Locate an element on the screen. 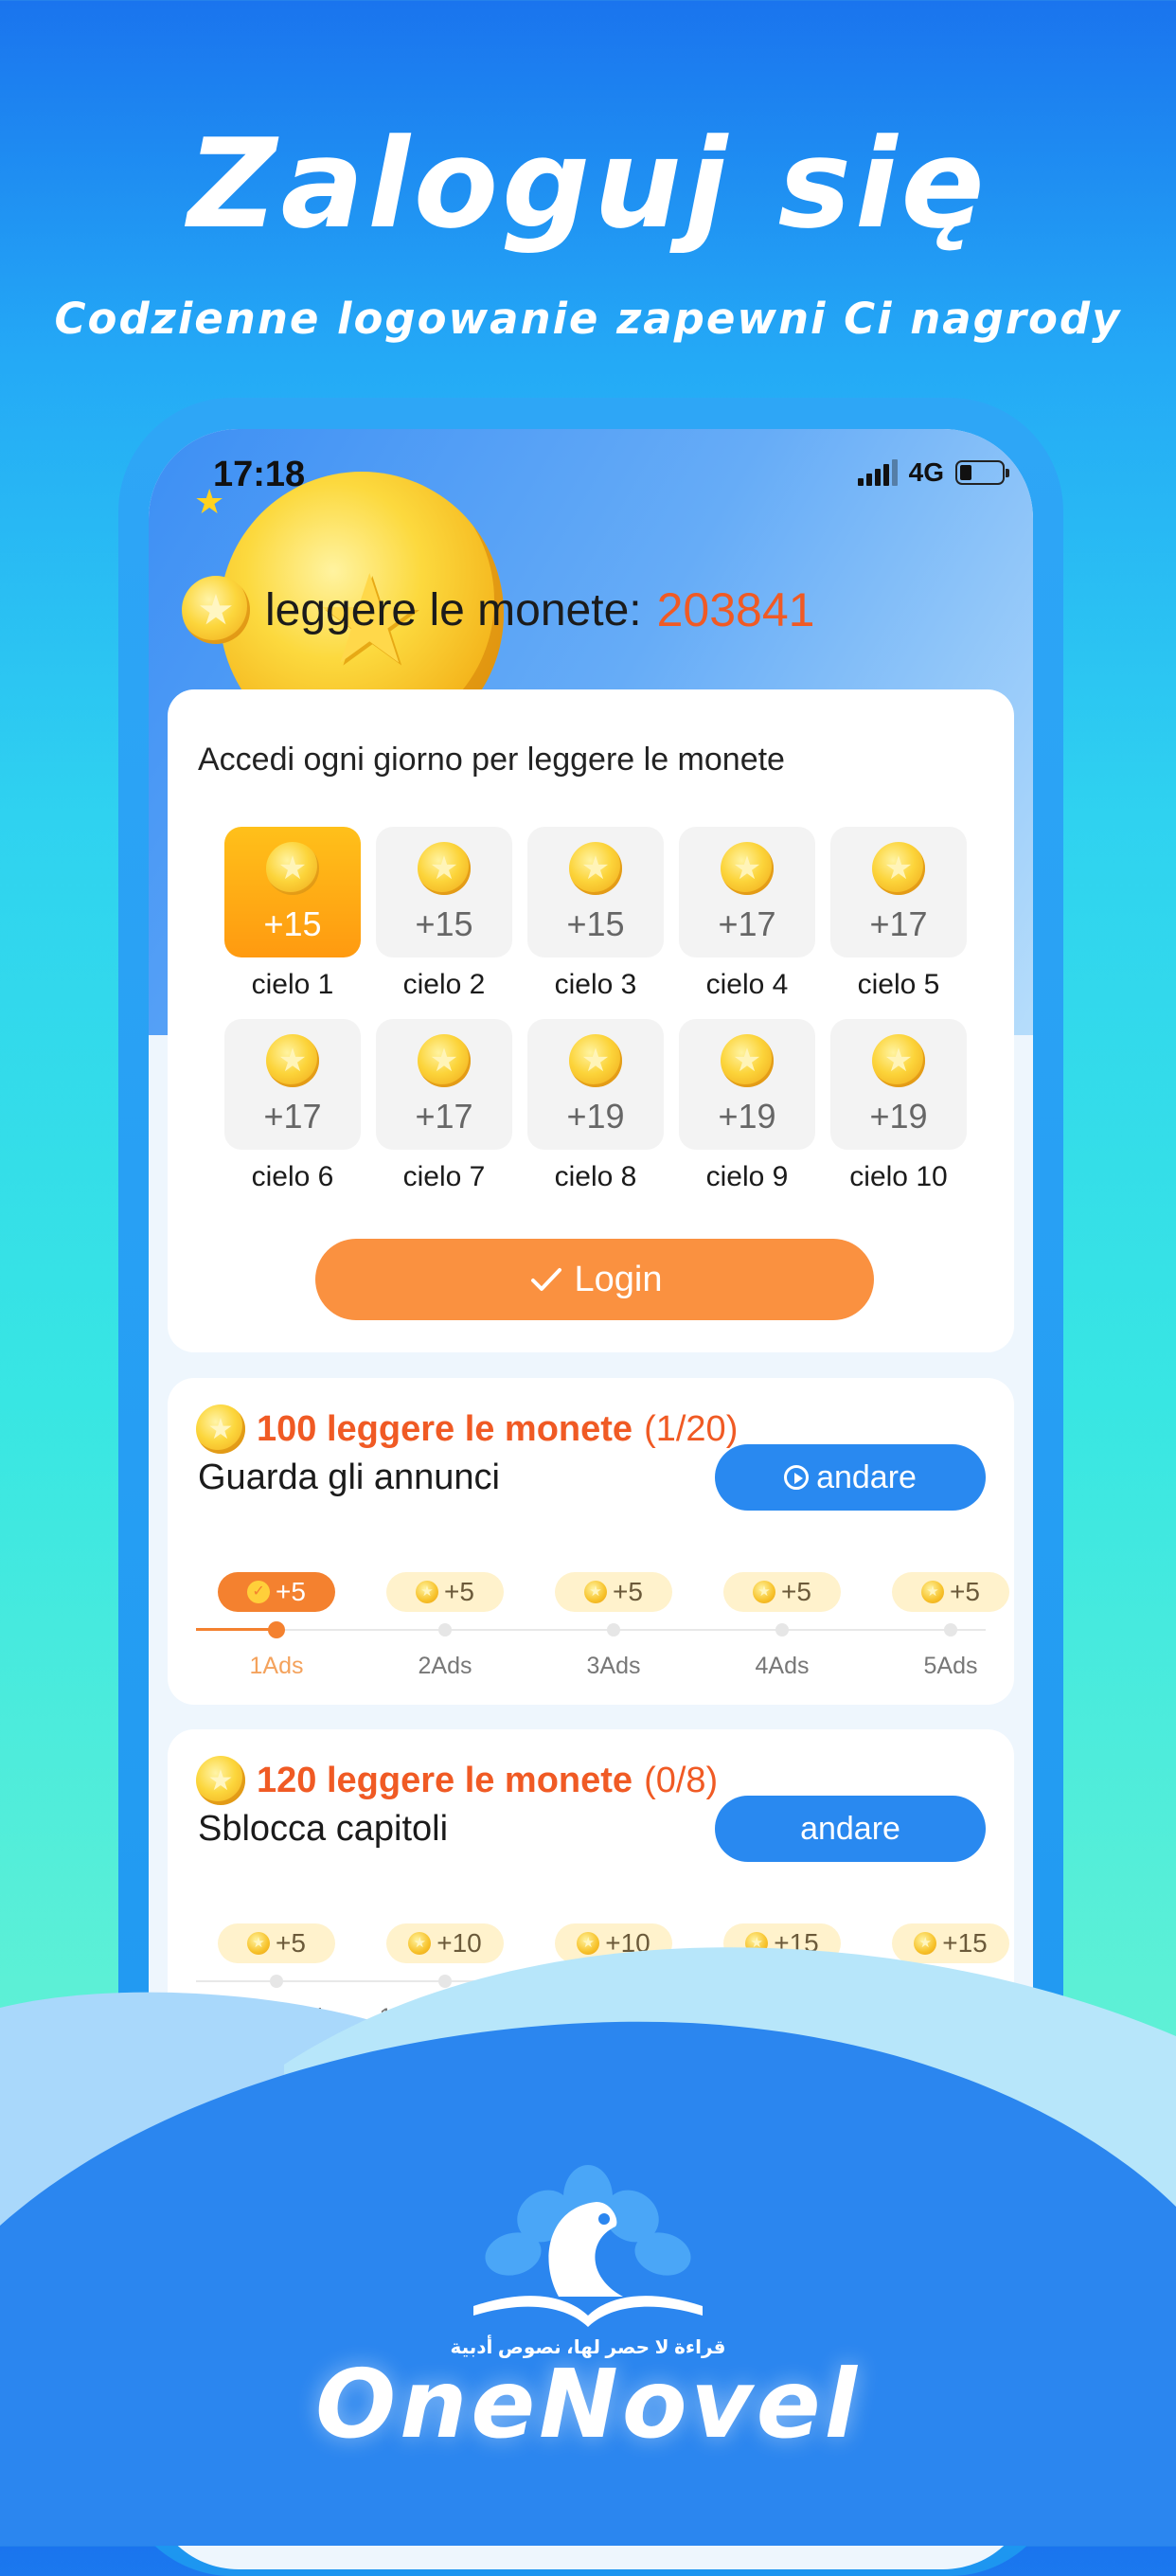  signal-icon is located at coordinates (877, 472).